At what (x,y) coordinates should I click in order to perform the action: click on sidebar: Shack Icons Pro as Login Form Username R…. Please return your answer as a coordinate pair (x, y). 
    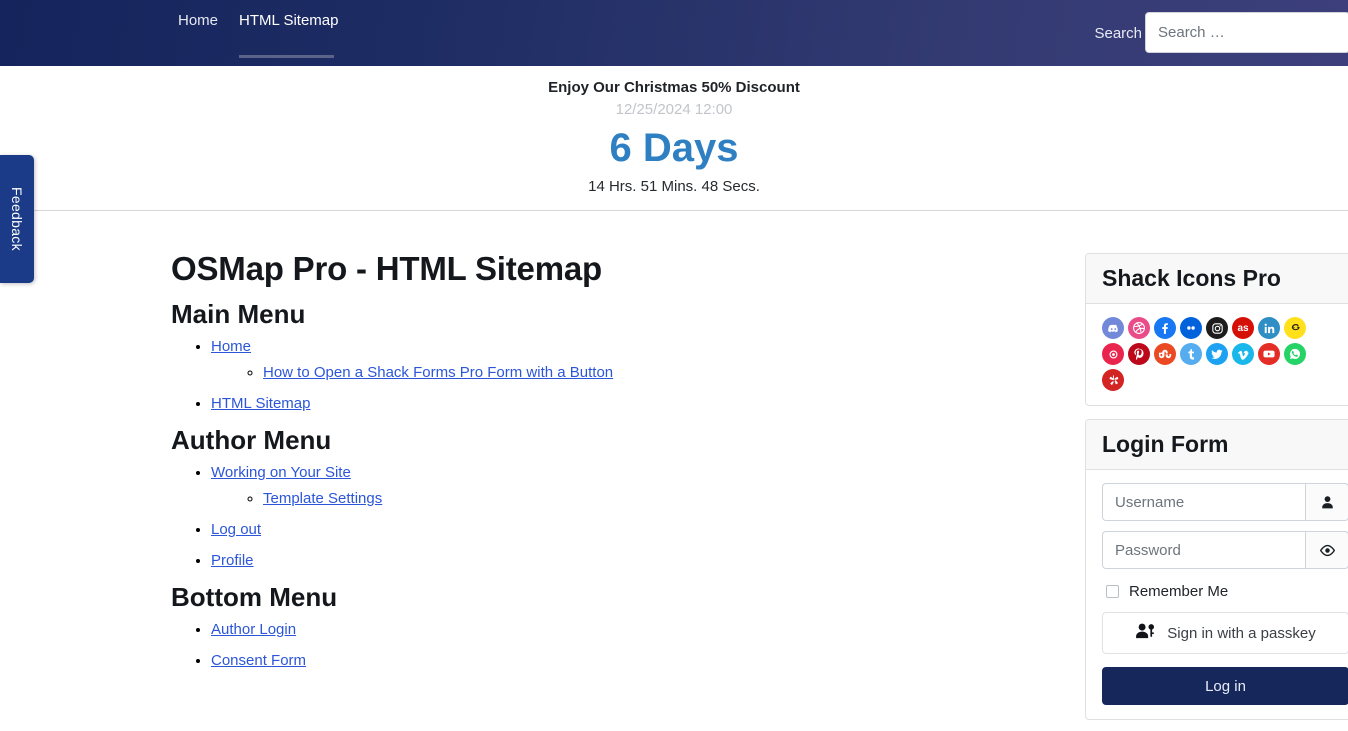
    Looking at the image, I should click on (1208, 471).